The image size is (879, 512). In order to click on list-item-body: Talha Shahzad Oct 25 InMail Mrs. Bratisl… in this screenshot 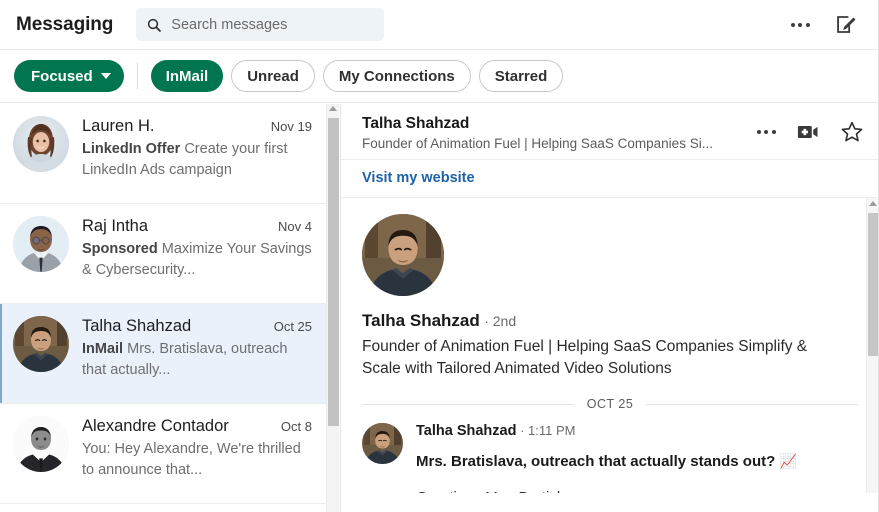, I will do `click(197, 353)`.